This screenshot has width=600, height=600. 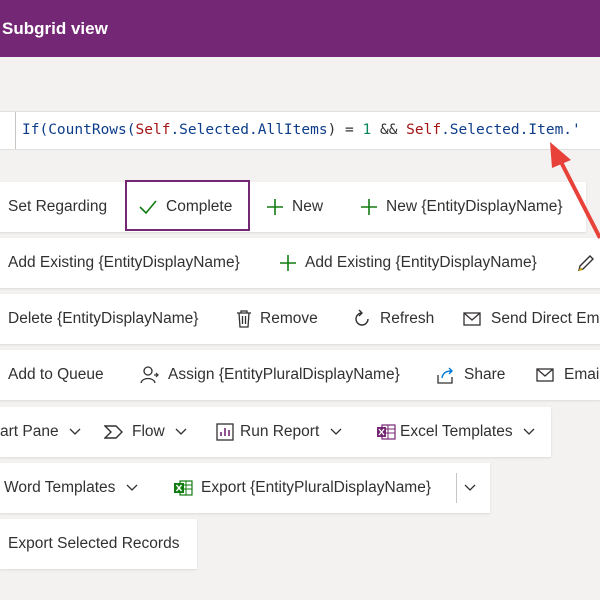 I want to click on export-selected-records-label: Export Selected Records, so click(x=94, y=543).